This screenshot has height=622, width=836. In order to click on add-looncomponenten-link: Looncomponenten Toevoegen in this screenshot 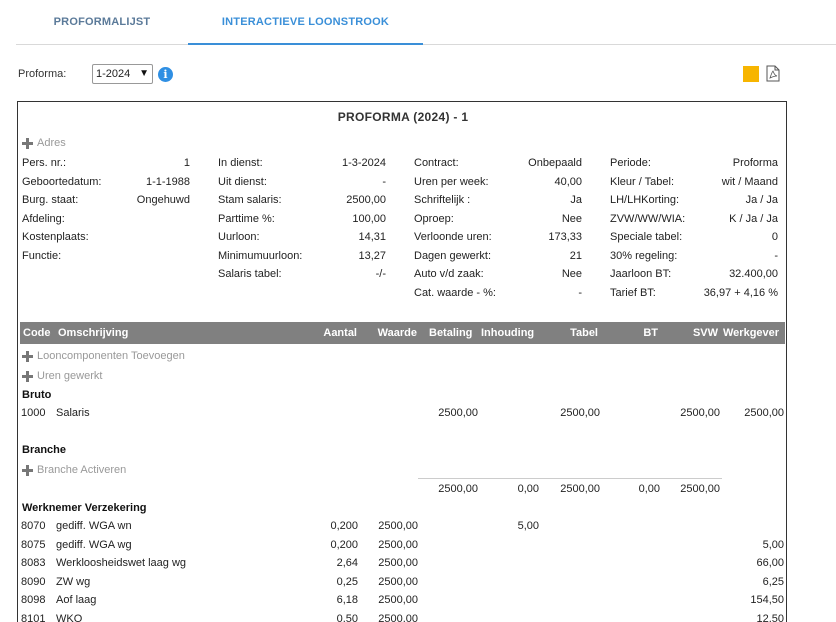, I will do `click(103, 356)`.